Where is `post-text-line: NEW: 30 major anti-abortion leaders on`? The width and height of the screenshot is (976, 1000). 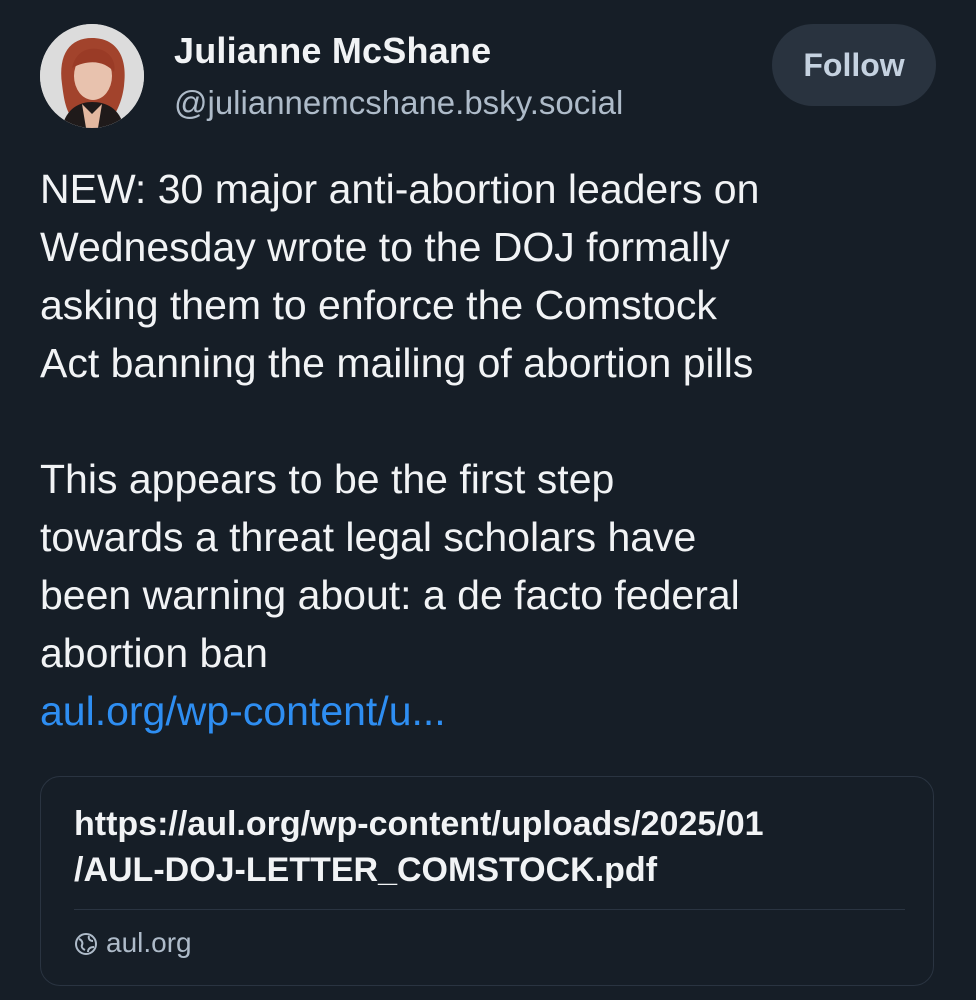 post-text-line: NEW: 30 major anti-abortion leaders on is located at coordinates (400, 189).